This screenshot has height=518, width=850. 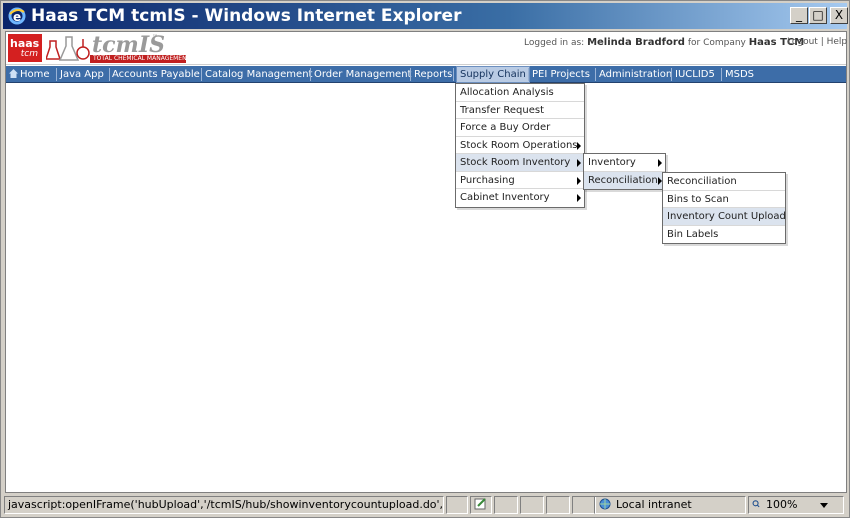 What do you see at coordinates (520, 93) in the screenshot?
I see `menu-item-allocation-analysis: Allocation Analysis` at bounding box center [520, 93].